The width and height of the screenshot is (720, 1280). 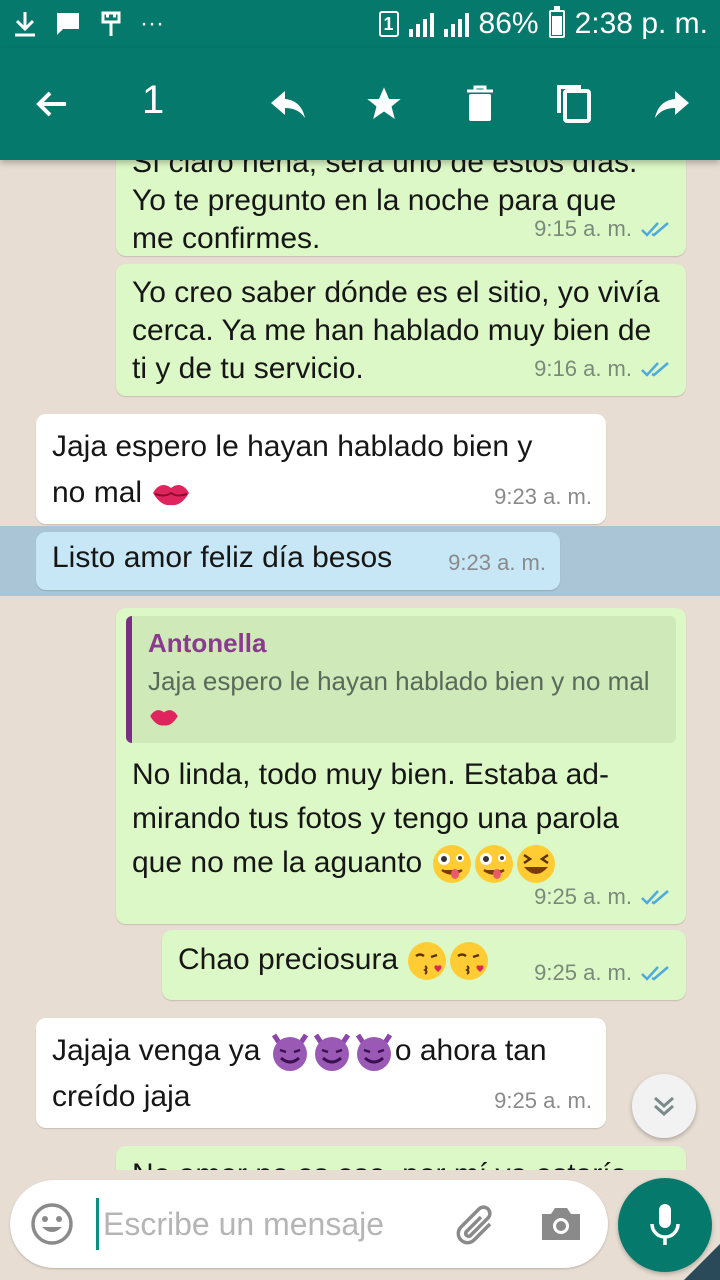 I want to click on voice-message-button, so click(x=665, y=1225).